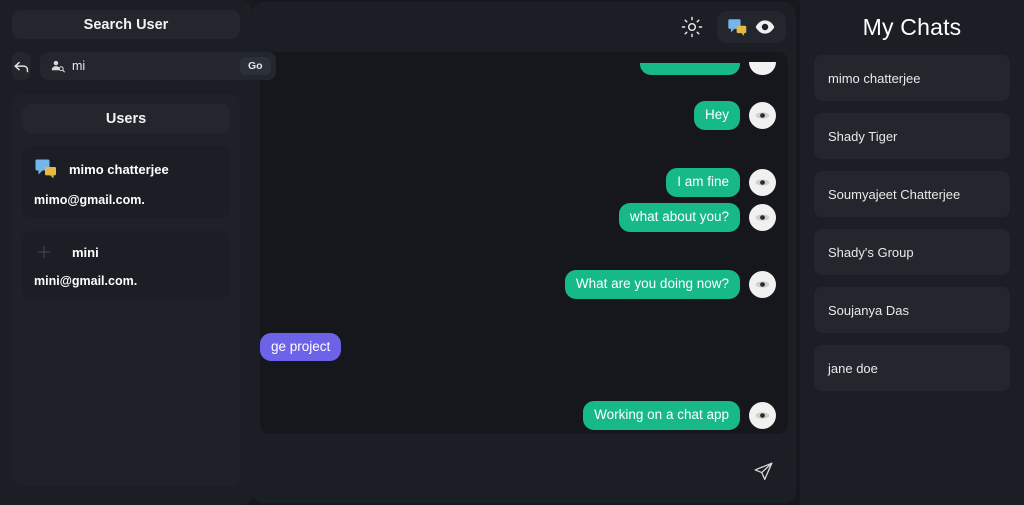 The height and width of the screenshot is (505, 1024). Describe the element at coordinates (518, 347) in the screenshot. I see `message-row: ge project` at that location.